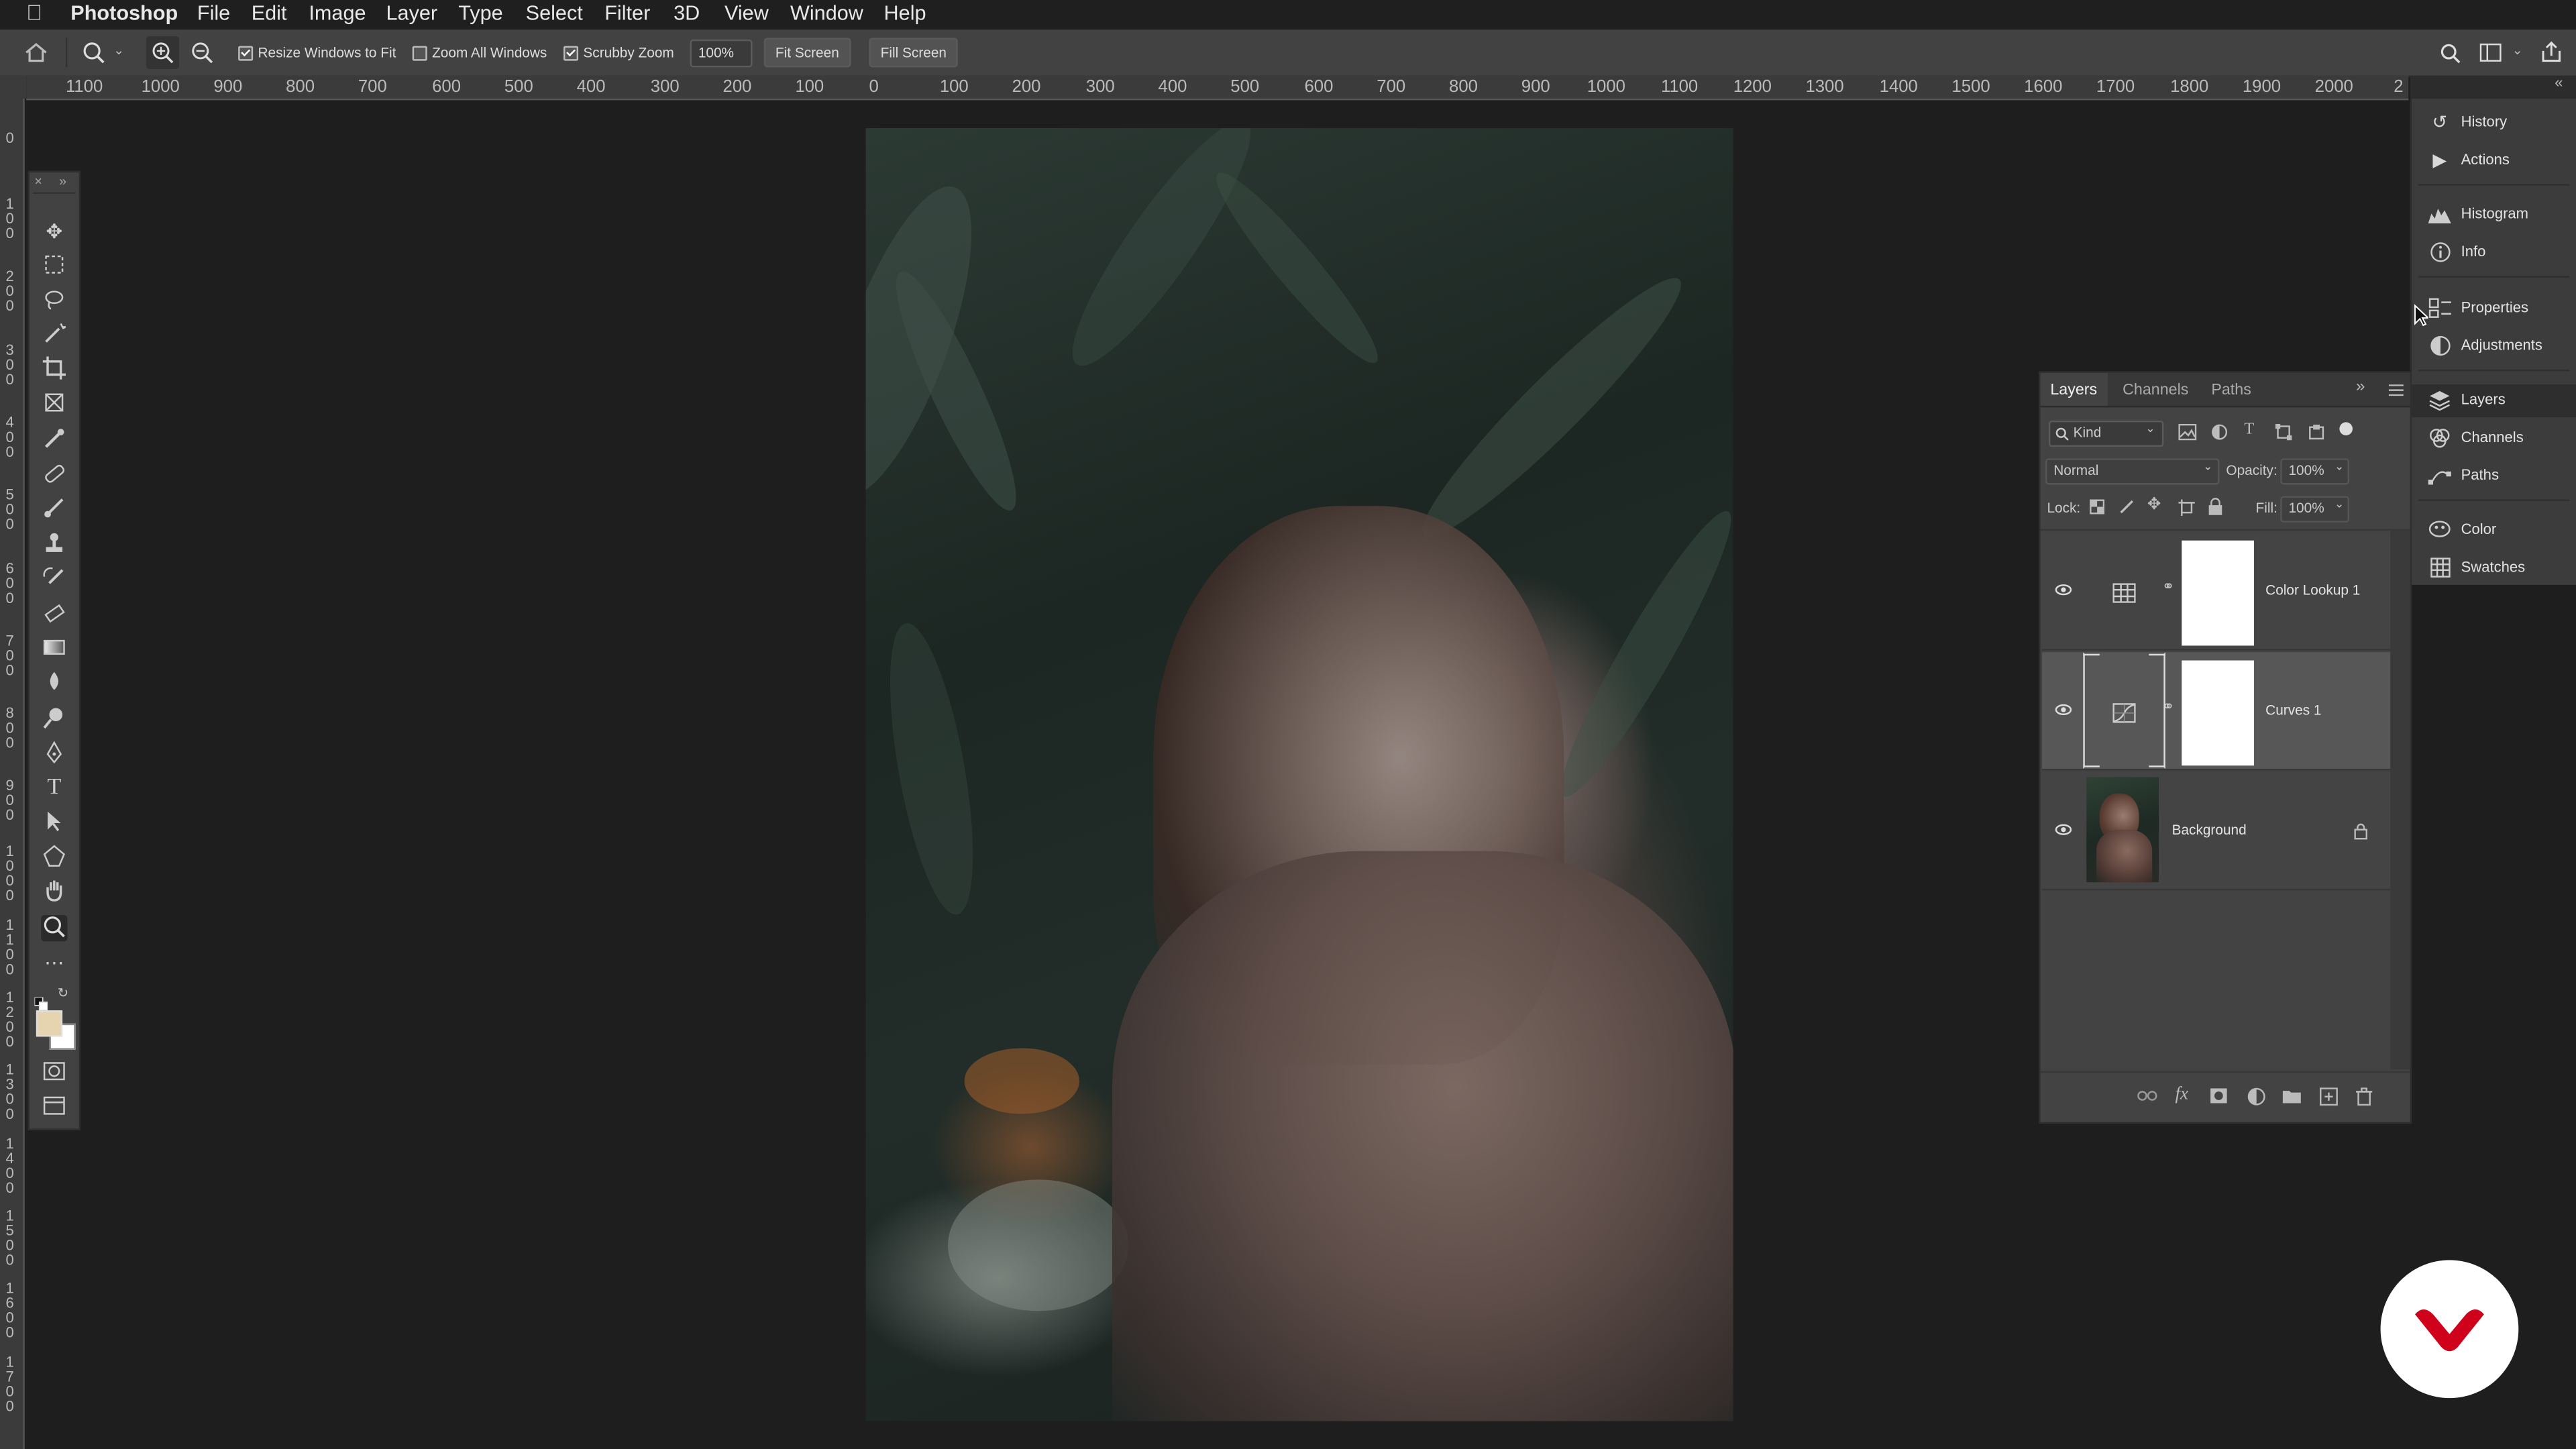  What do you see at coordinates (54, 404) in the screenshot?
I see `frame-tool-icon` at bounding box center [54, 404].